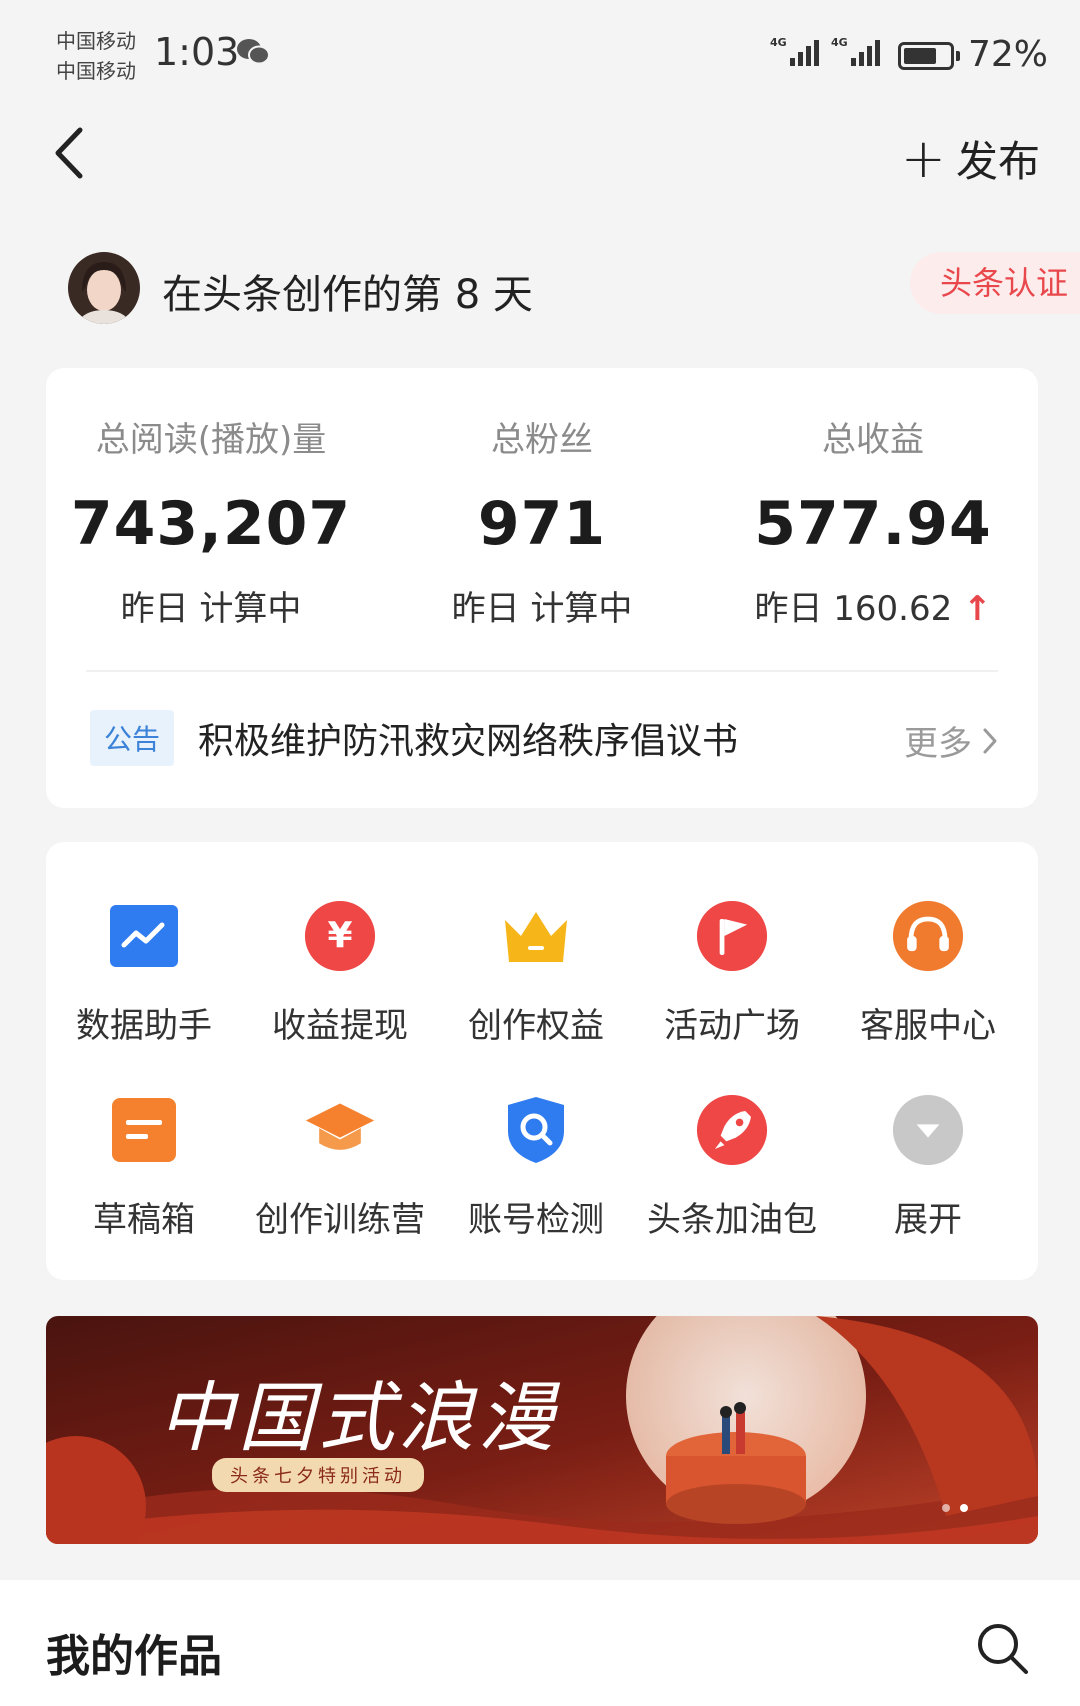  Describe the element at coordinates (211, 440) in the screenshot. I see `stat-label: 总阅读(播放)量` at that location.